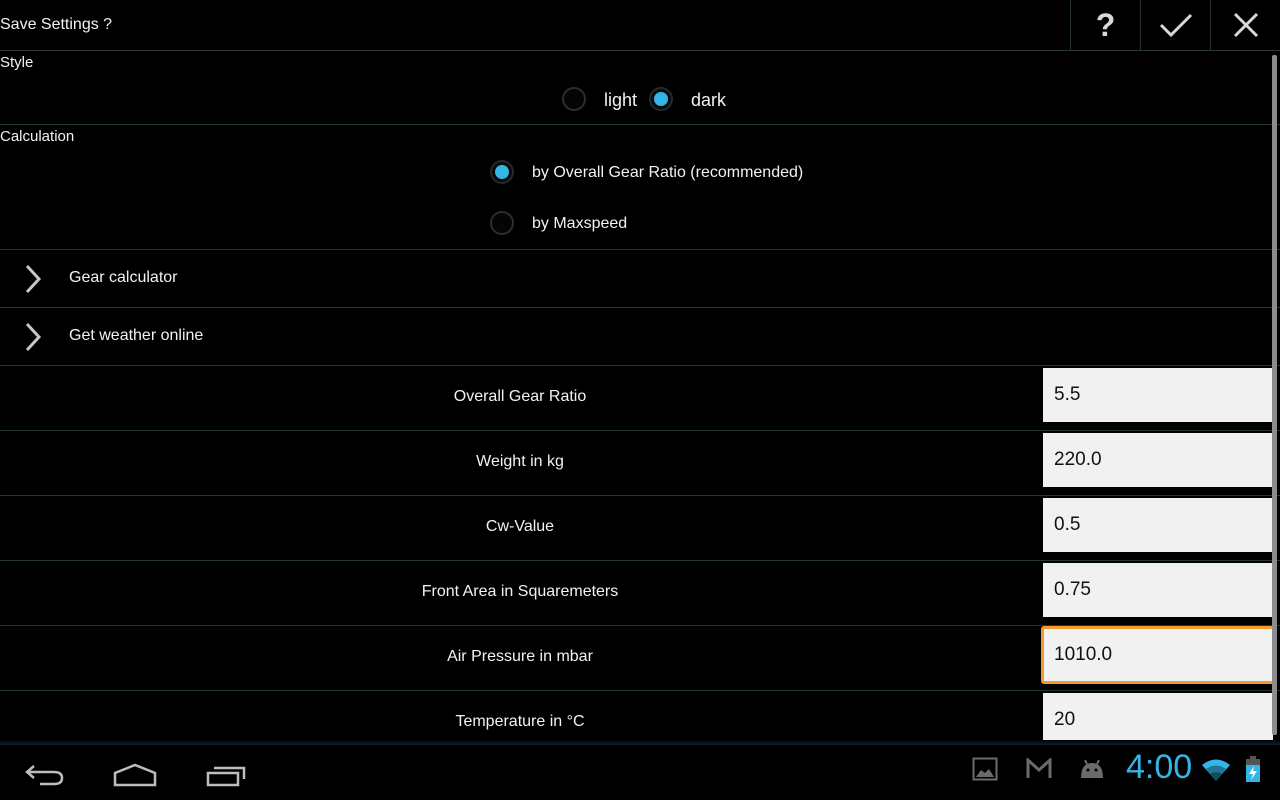  Describe the element at coordinates (640, 718) in the screenshot. I see `field-row-temperature: Temperature in °C` at that location.